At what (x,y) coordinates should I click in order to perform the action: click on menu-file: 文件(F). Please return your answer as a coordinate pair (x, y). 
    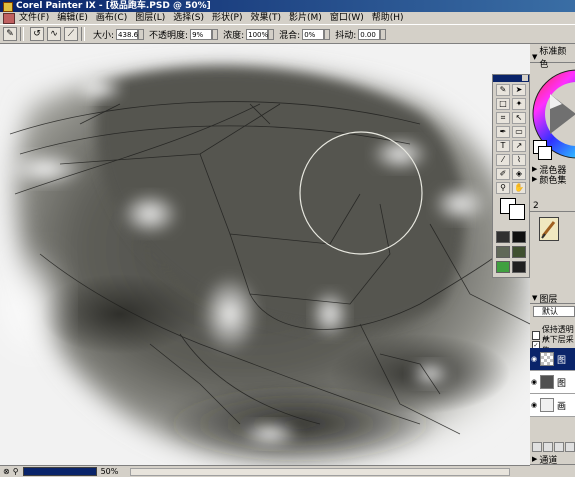
    Looking at the image, I should click on (34, 18).